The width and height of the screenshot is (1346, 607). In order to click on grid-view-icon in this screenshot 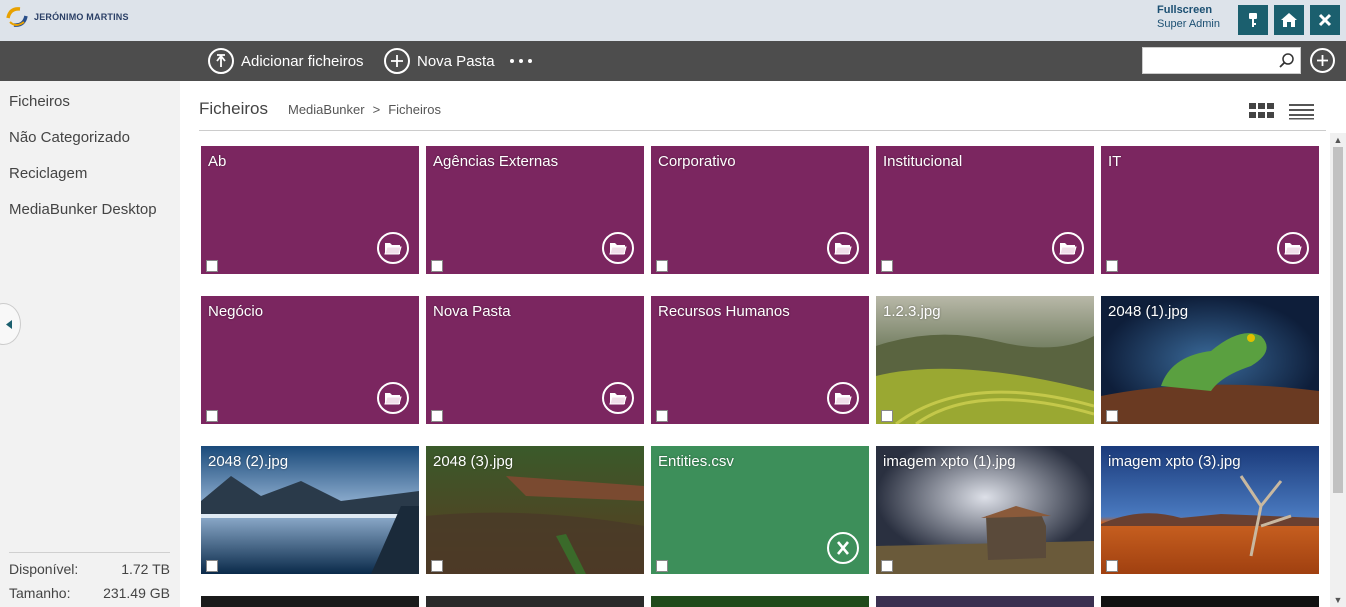, I will do `click(1262, 111)`.